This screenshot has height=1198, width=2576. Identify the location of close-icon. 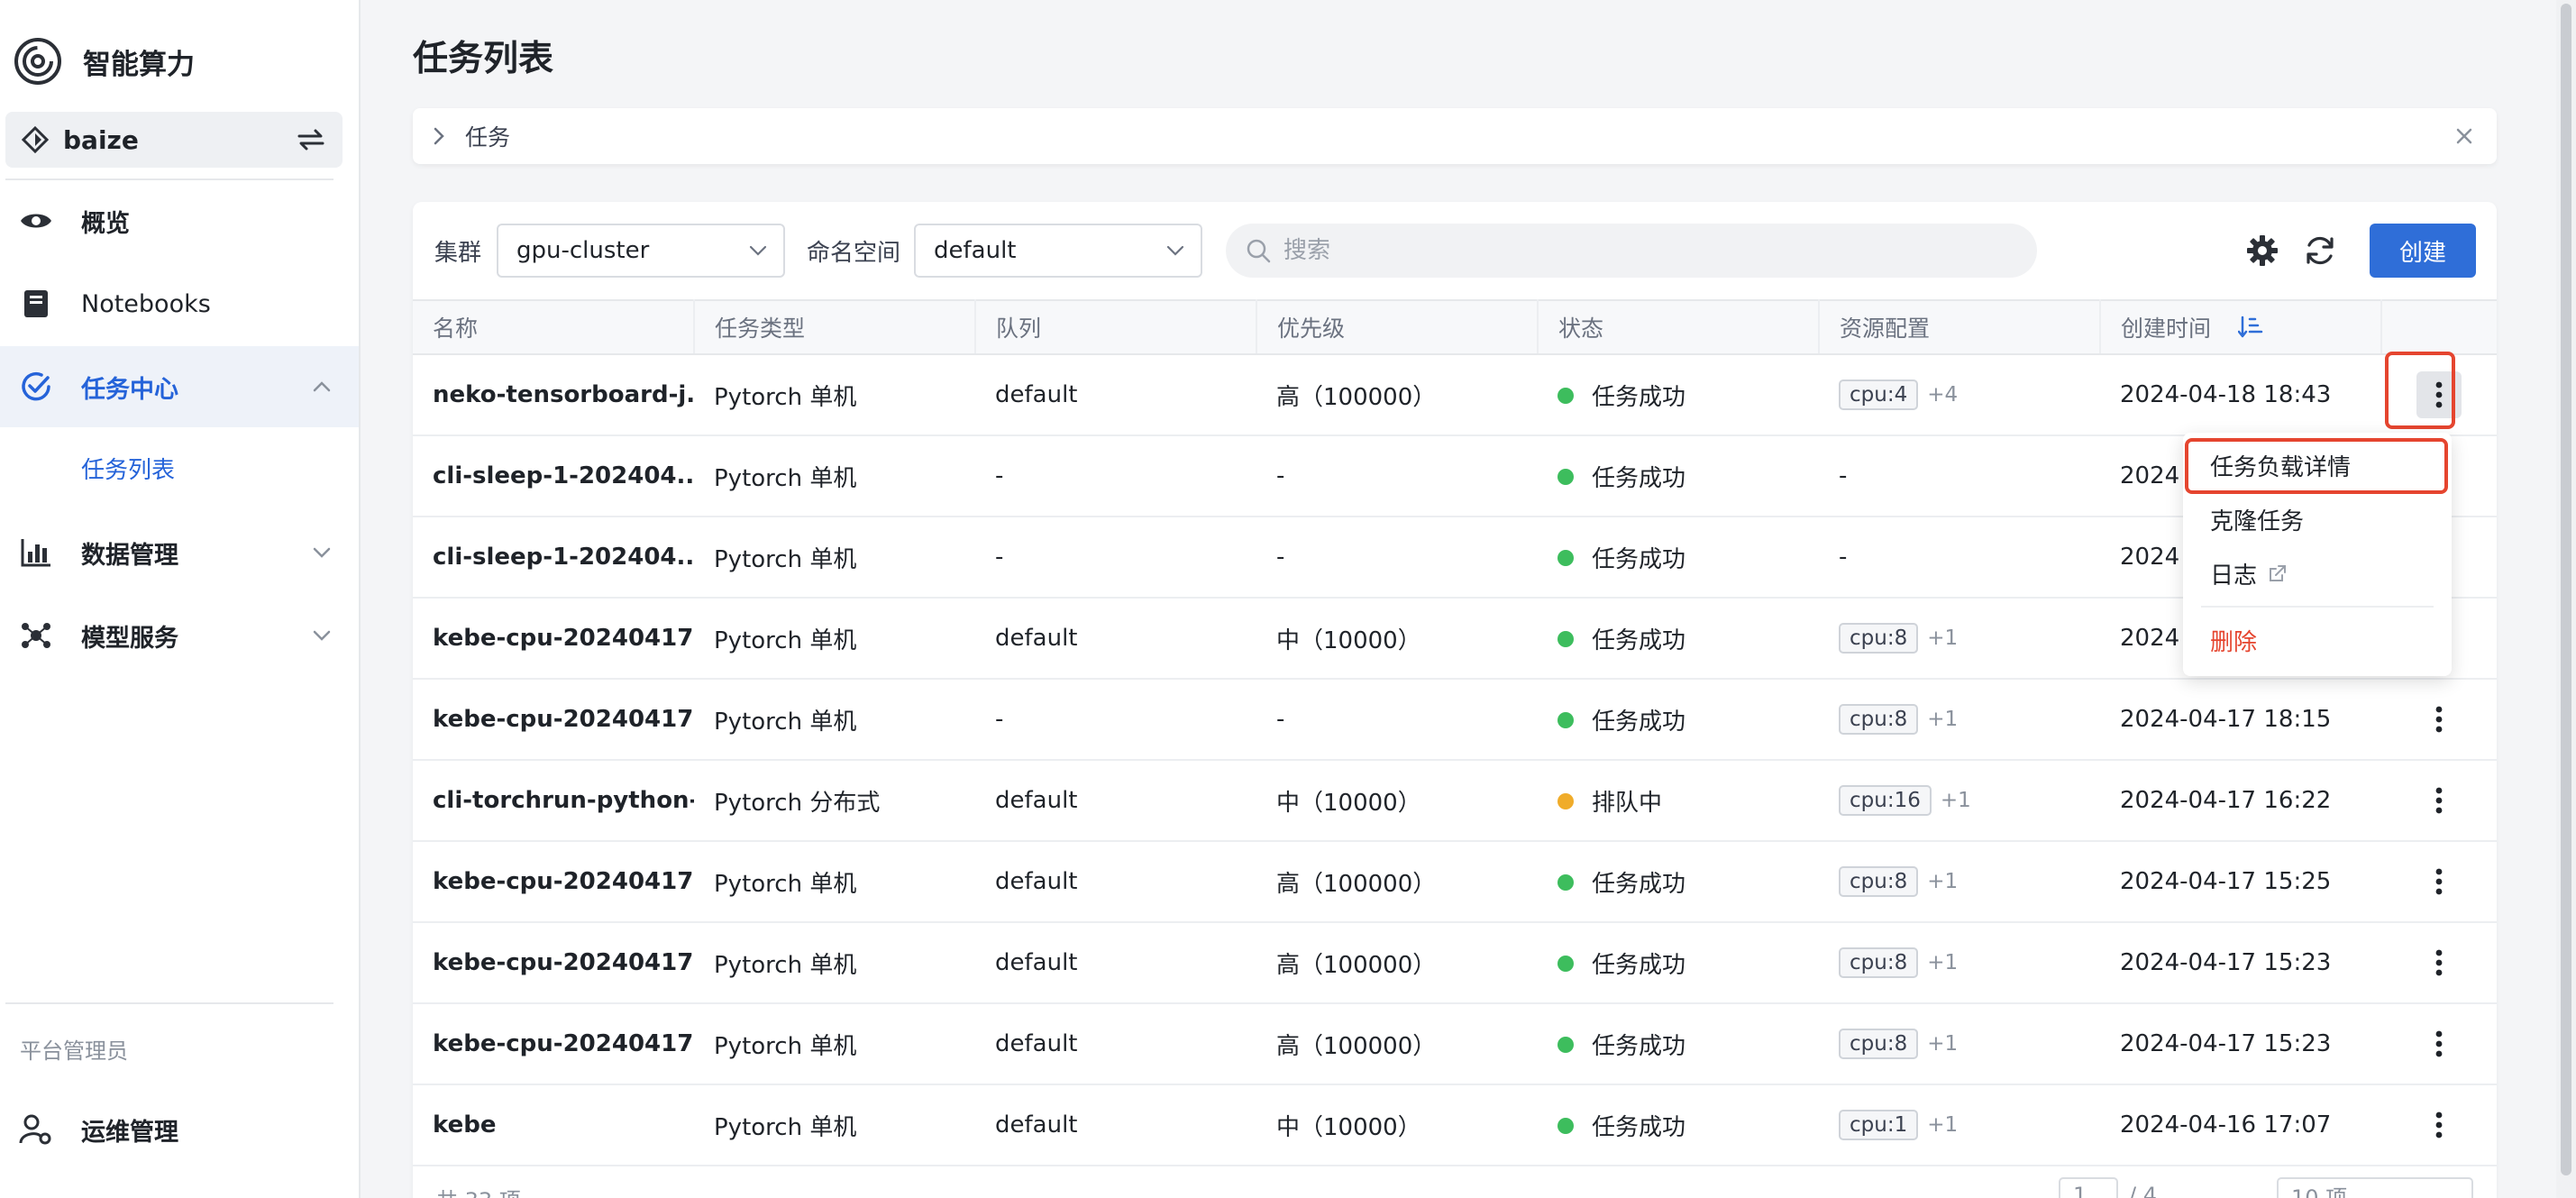
(2464, 136).